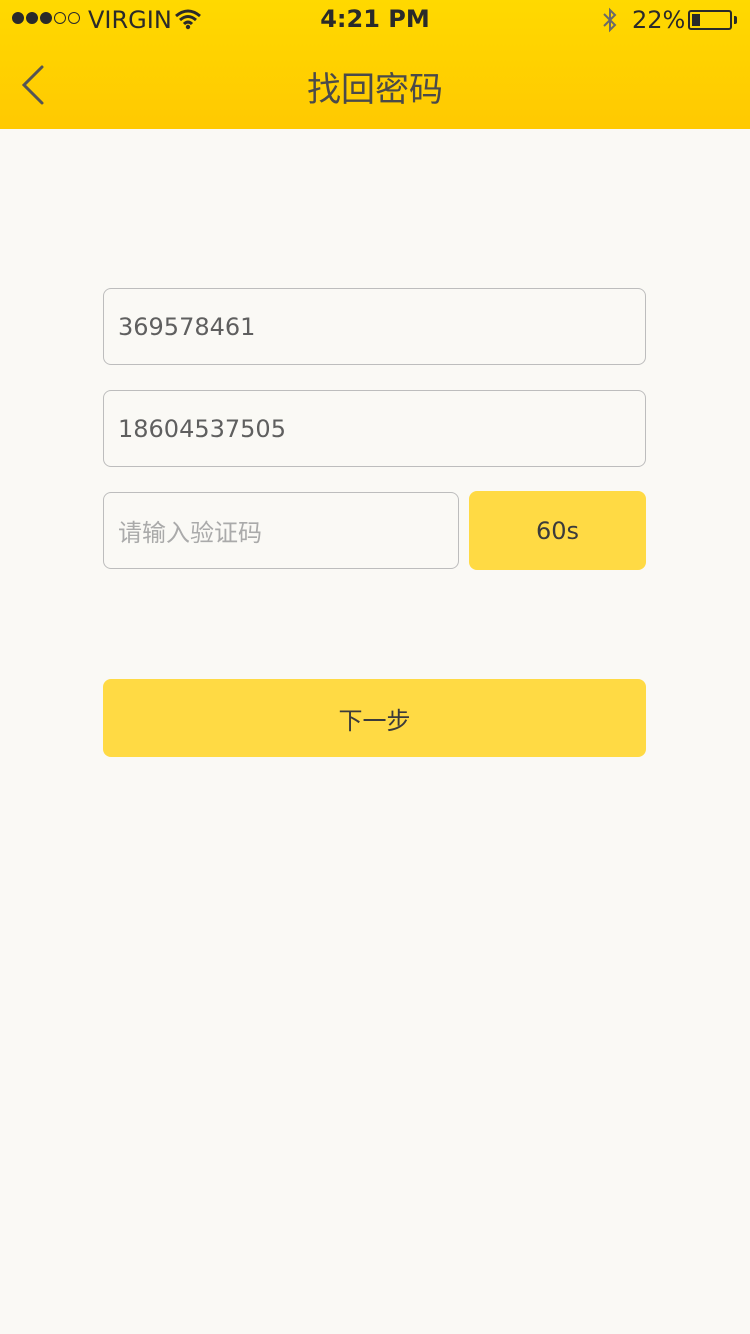 The width and height of the screenshot is (750, 1334). Describe the element at coordinates (374, 718) in the screenshot. I see `next-step-button: 下一步` at that location.